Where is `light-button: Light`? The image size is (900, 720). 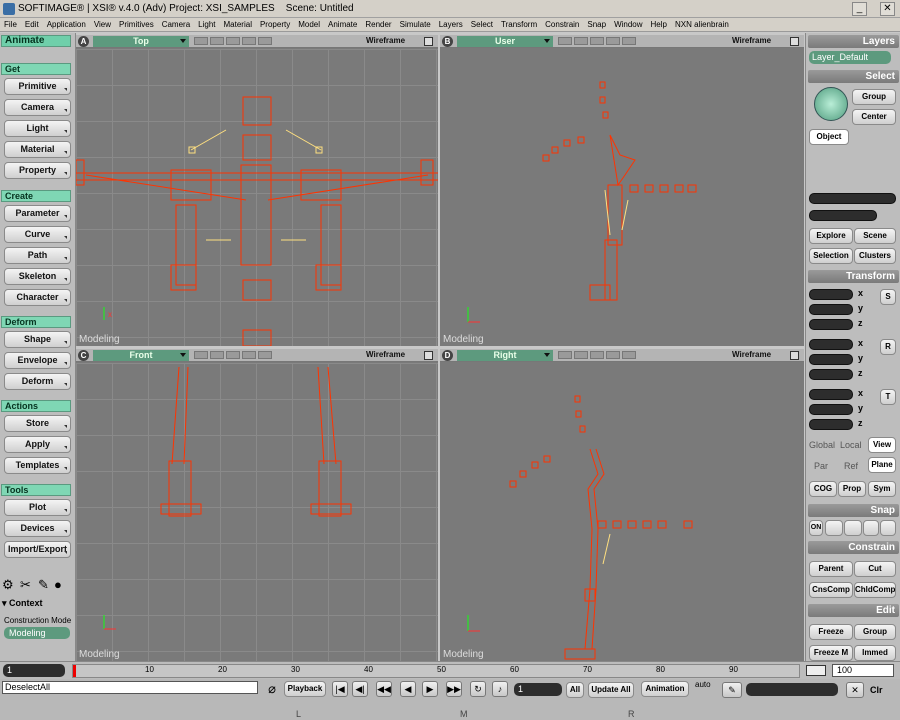 light-button: Light is located at coordinates (37, 128).